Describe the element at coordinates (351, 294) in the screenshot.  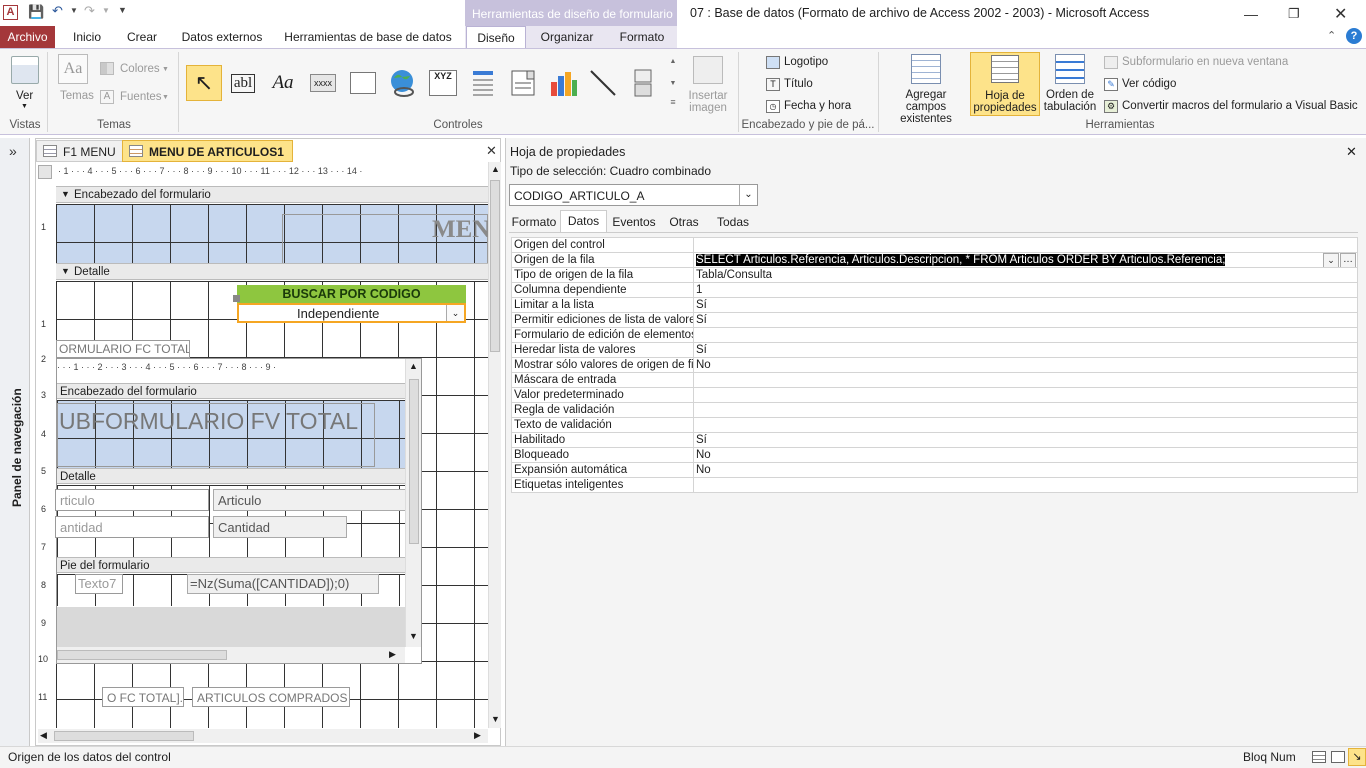
I see `buscar-label: BUSCAR POR CODIGO` at that location.